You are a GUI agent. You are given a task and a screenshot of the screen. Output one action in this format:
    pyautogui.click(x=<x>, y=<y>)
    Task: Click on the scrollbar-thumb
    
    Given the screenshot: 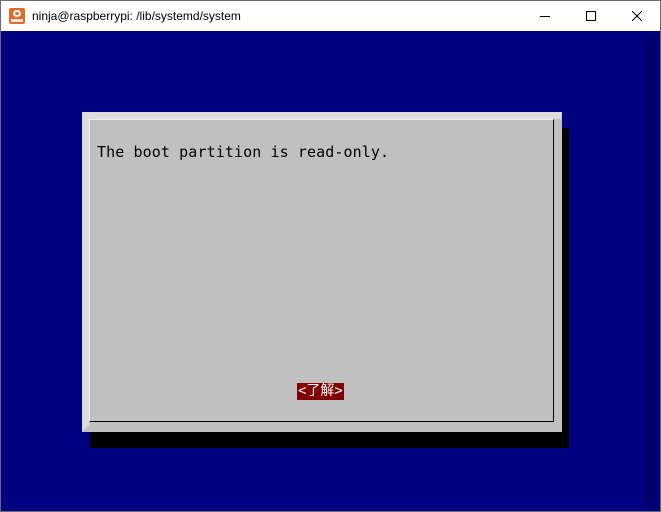 What is the action you would take?
    pyautogui.click(x=651, y=272)
    